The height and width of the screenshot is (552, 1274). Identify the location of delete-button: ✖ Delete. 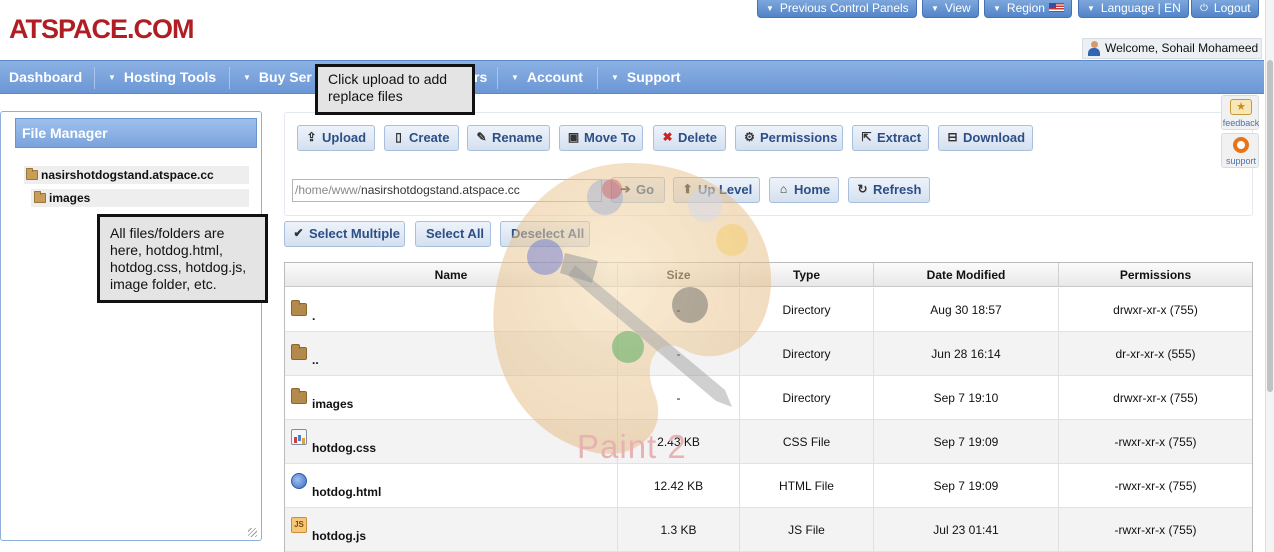
(689, 138).